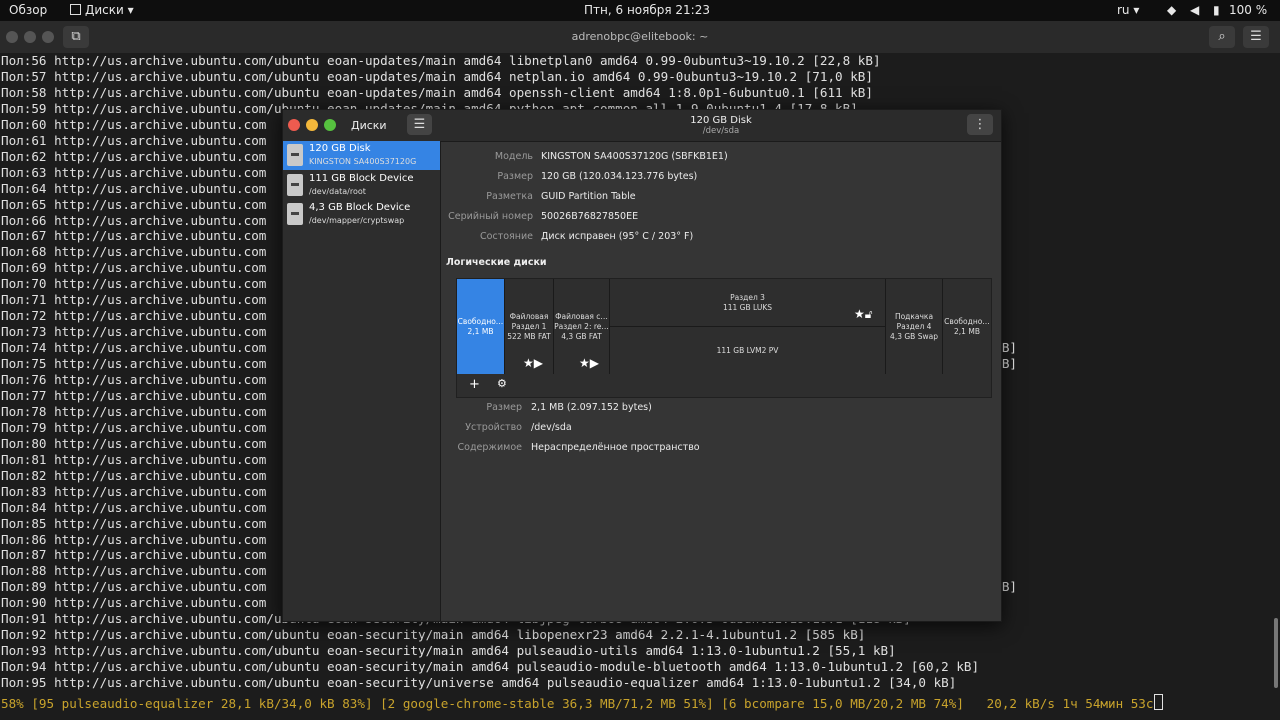 This screenshot has height=720, width=1280. Describe the element at coordinates (551, 427) in the screenshot. I see `device-value: /dev/sda` at that location.